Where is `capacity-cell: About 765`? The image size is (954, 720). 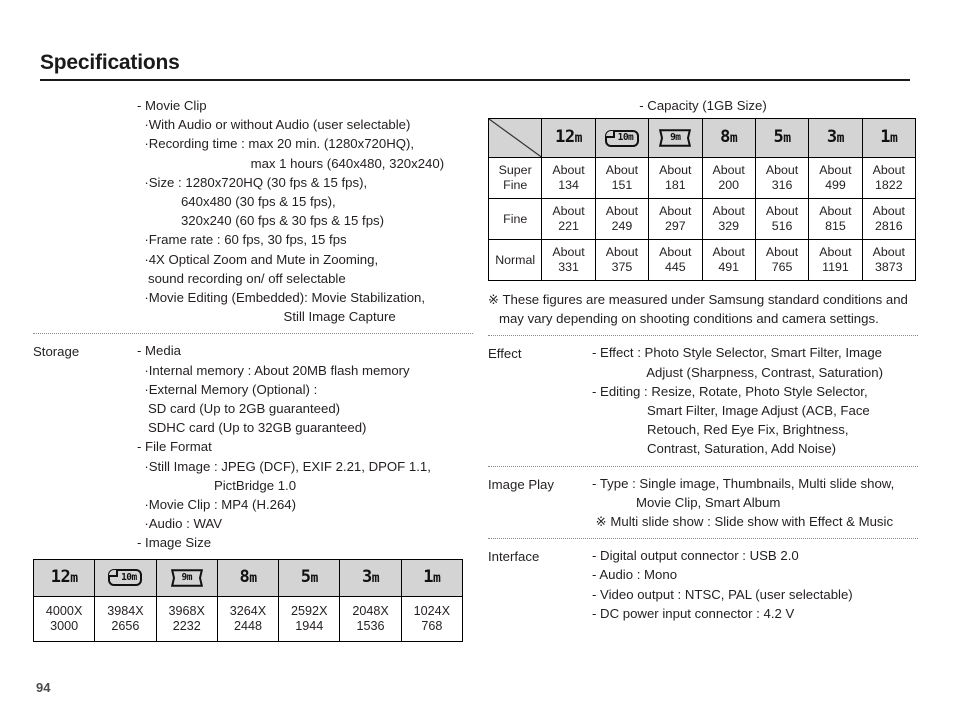 capacity-cell: About 765 is located at coordinates (782, 260).